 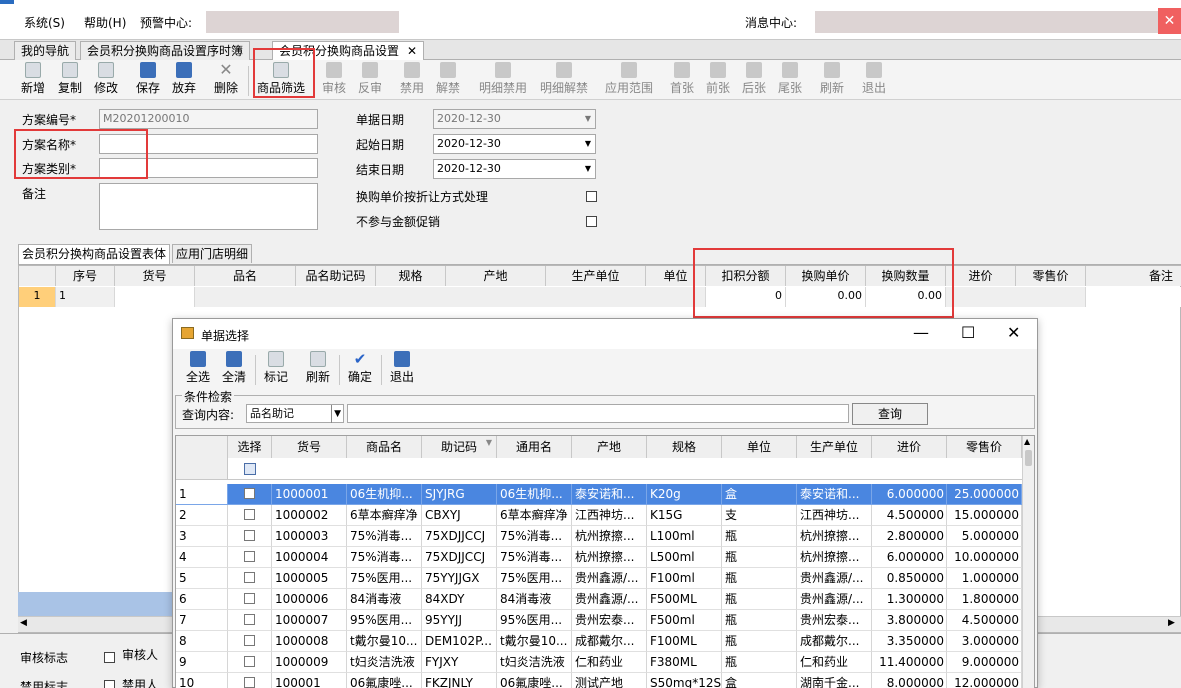 What do you see at coordinates (336, 276) in the screenshot?
I see `col-header: 品名助记码` at bounding box center [336, 276].